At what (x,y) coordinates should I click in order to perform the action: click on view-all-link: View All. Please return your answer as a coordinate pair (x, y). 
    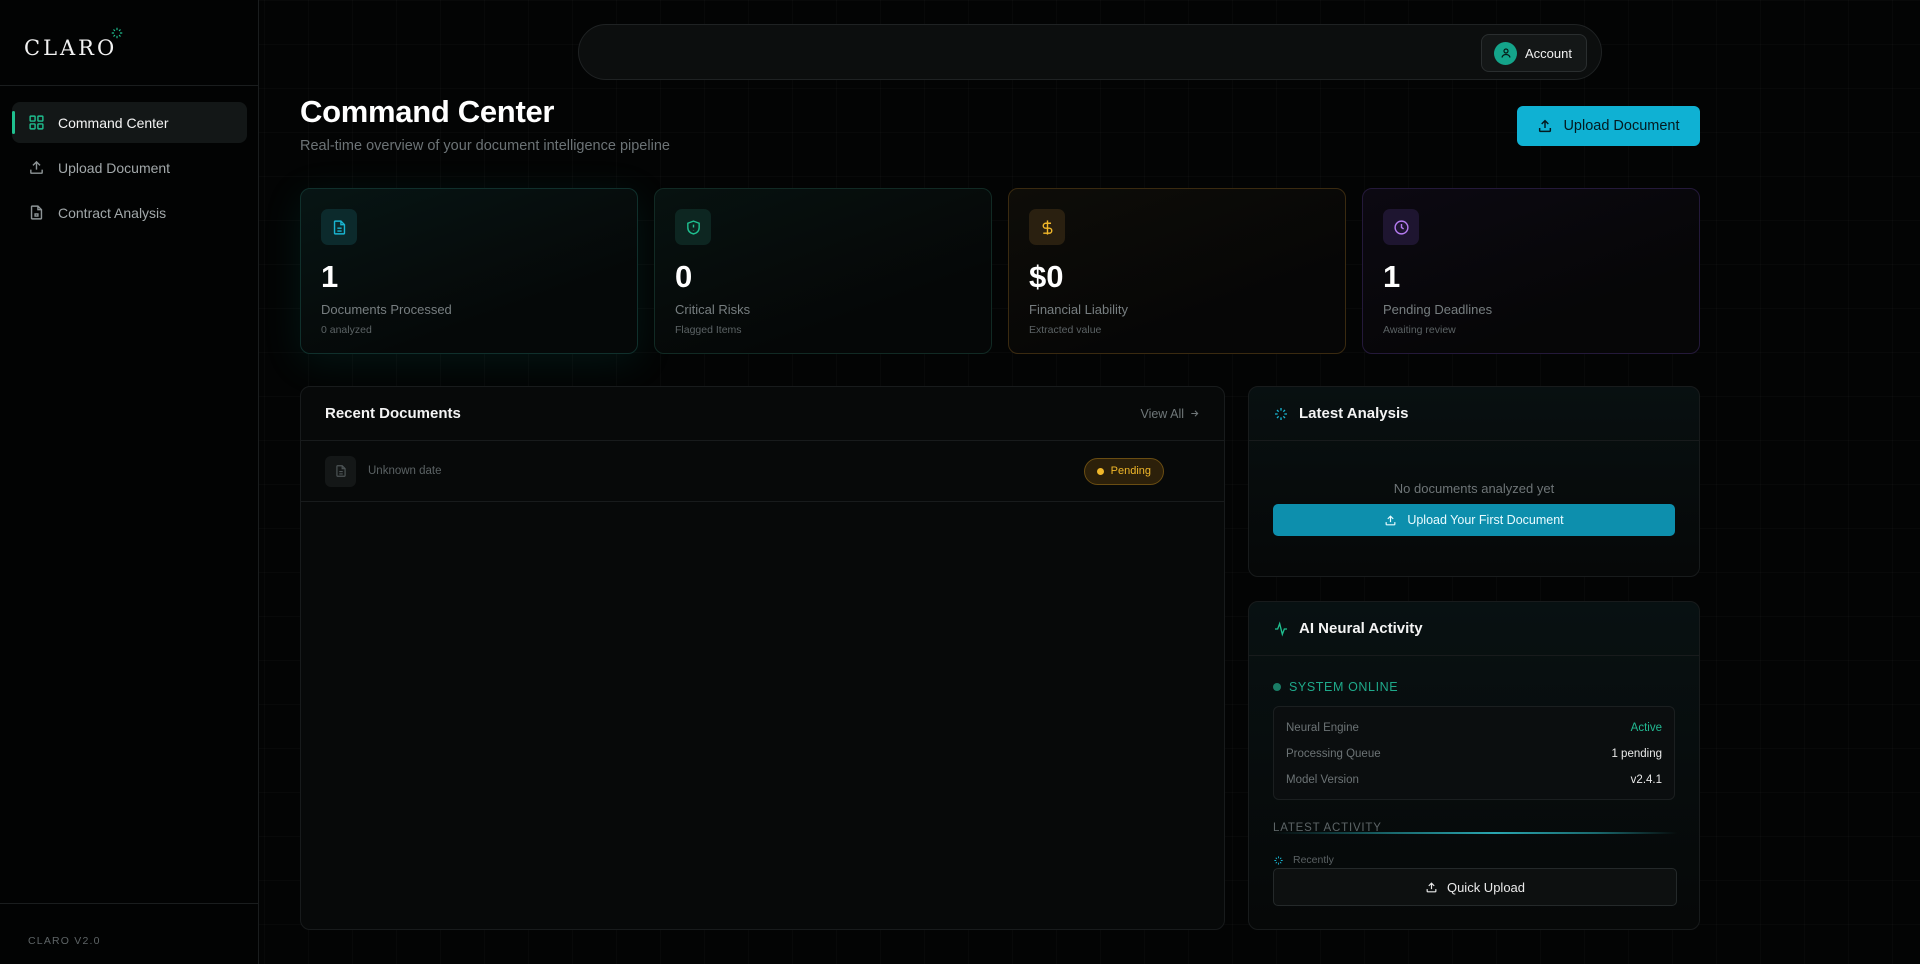
    Looking at the image, I should click on (1170, 414).